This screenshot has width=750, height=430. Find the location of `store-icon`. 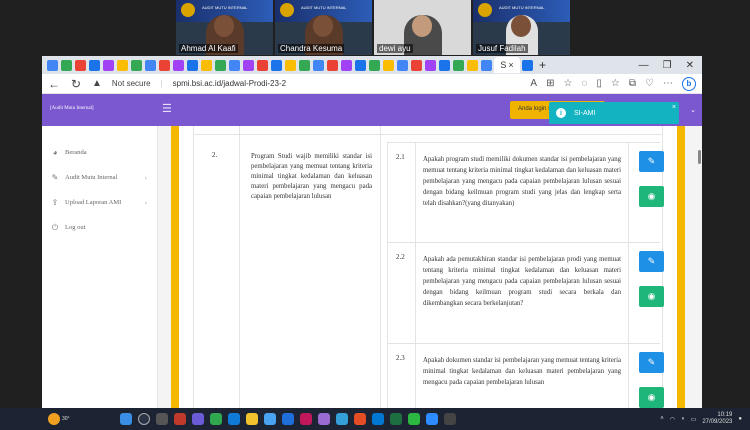

store-icon is located at coordinates (269, 419).